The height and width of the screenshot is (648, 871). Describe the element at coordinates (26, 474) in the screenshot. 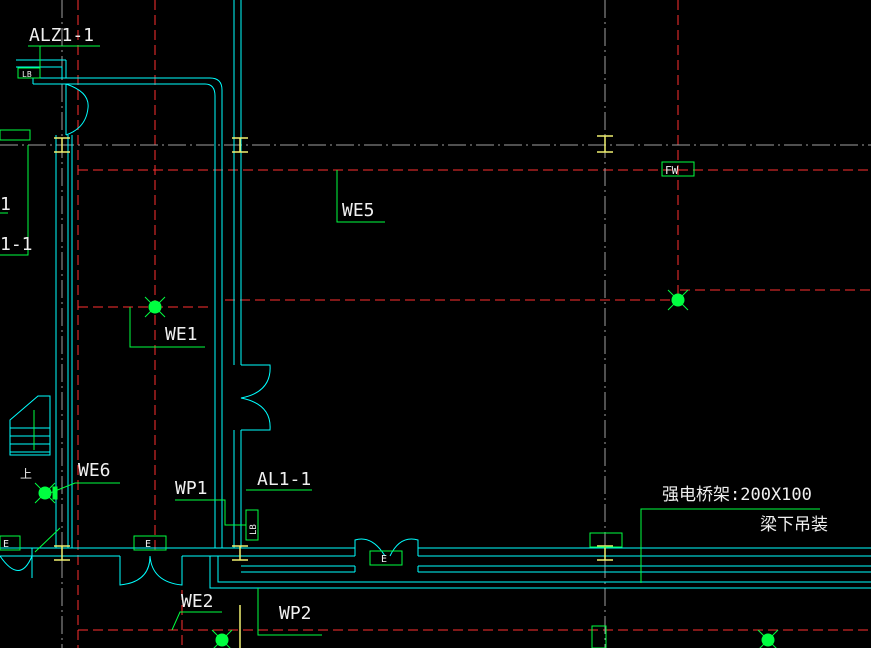

I see `label-stair-up: 上` at that location.